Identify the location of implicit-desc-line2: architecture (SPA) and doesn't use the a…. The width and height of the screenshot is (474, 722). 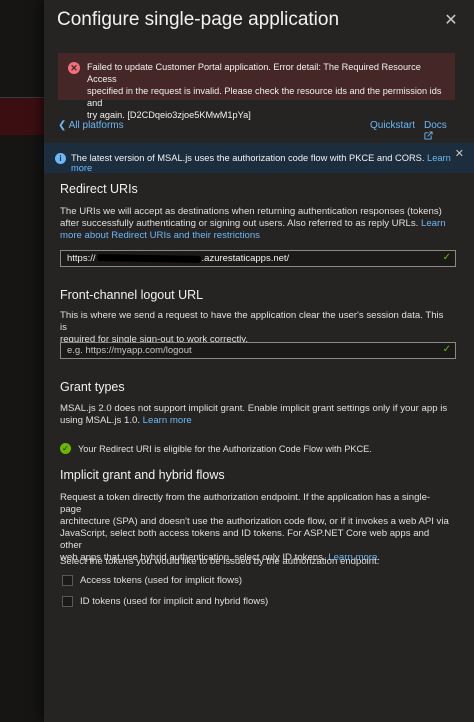
(254, 521).